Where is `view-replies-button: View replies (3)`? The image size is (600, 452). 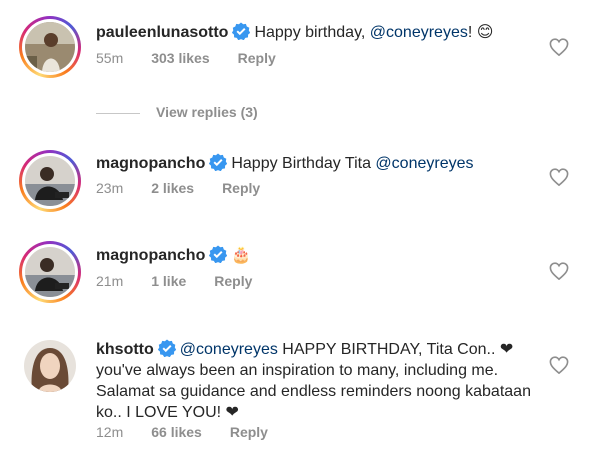
view-replies-button: View replies (3) is located at coordinates (177, 112).